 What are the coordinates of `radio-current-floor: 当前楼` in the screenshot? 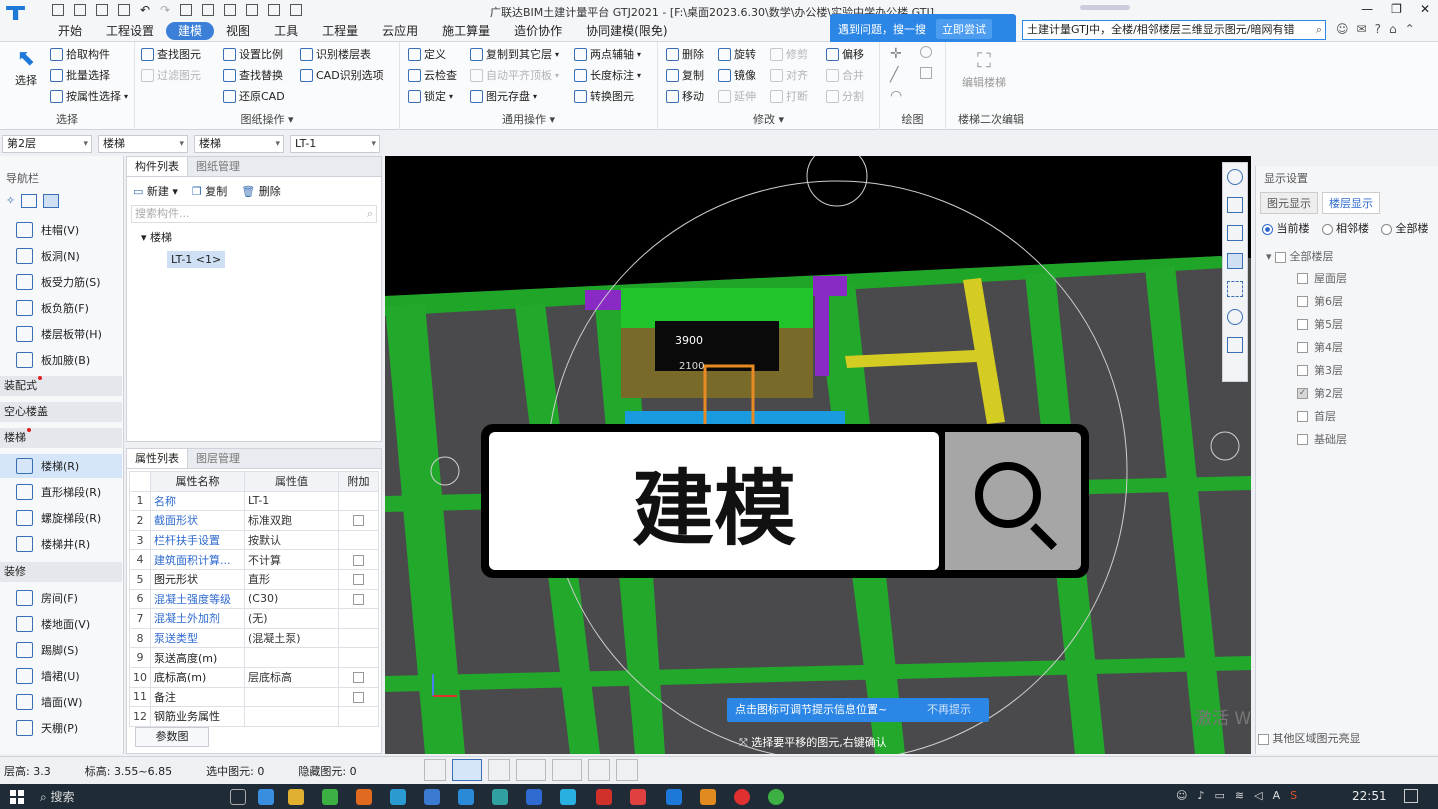 It's located at (1286, 228).